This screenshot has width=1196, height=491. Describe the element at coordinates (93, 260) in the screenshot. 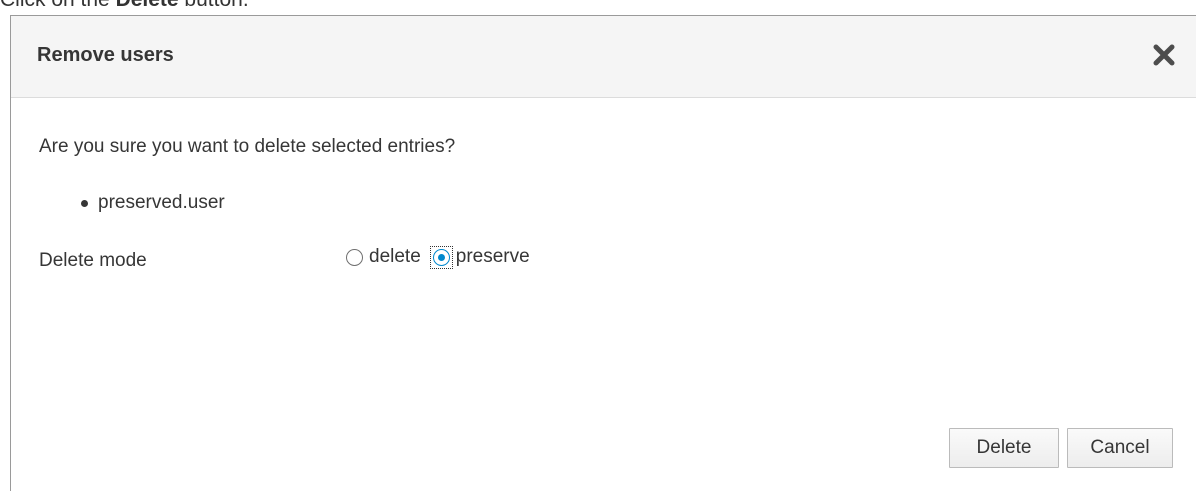

I see `delete-mode-label: Delete mode` at that location.